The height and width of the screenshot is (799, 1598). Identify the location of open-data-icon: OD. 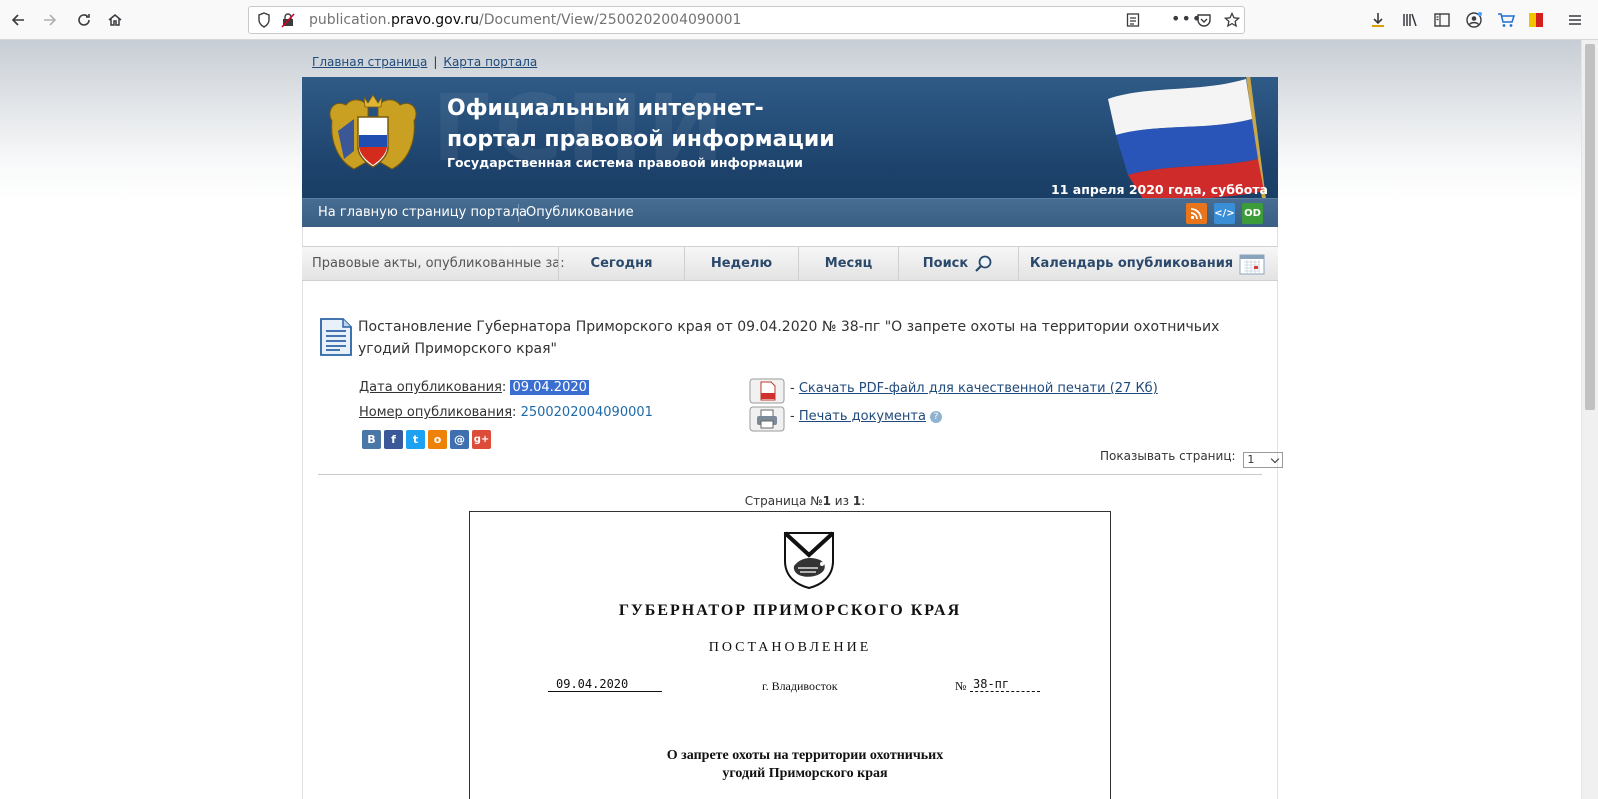
(1252, 213).